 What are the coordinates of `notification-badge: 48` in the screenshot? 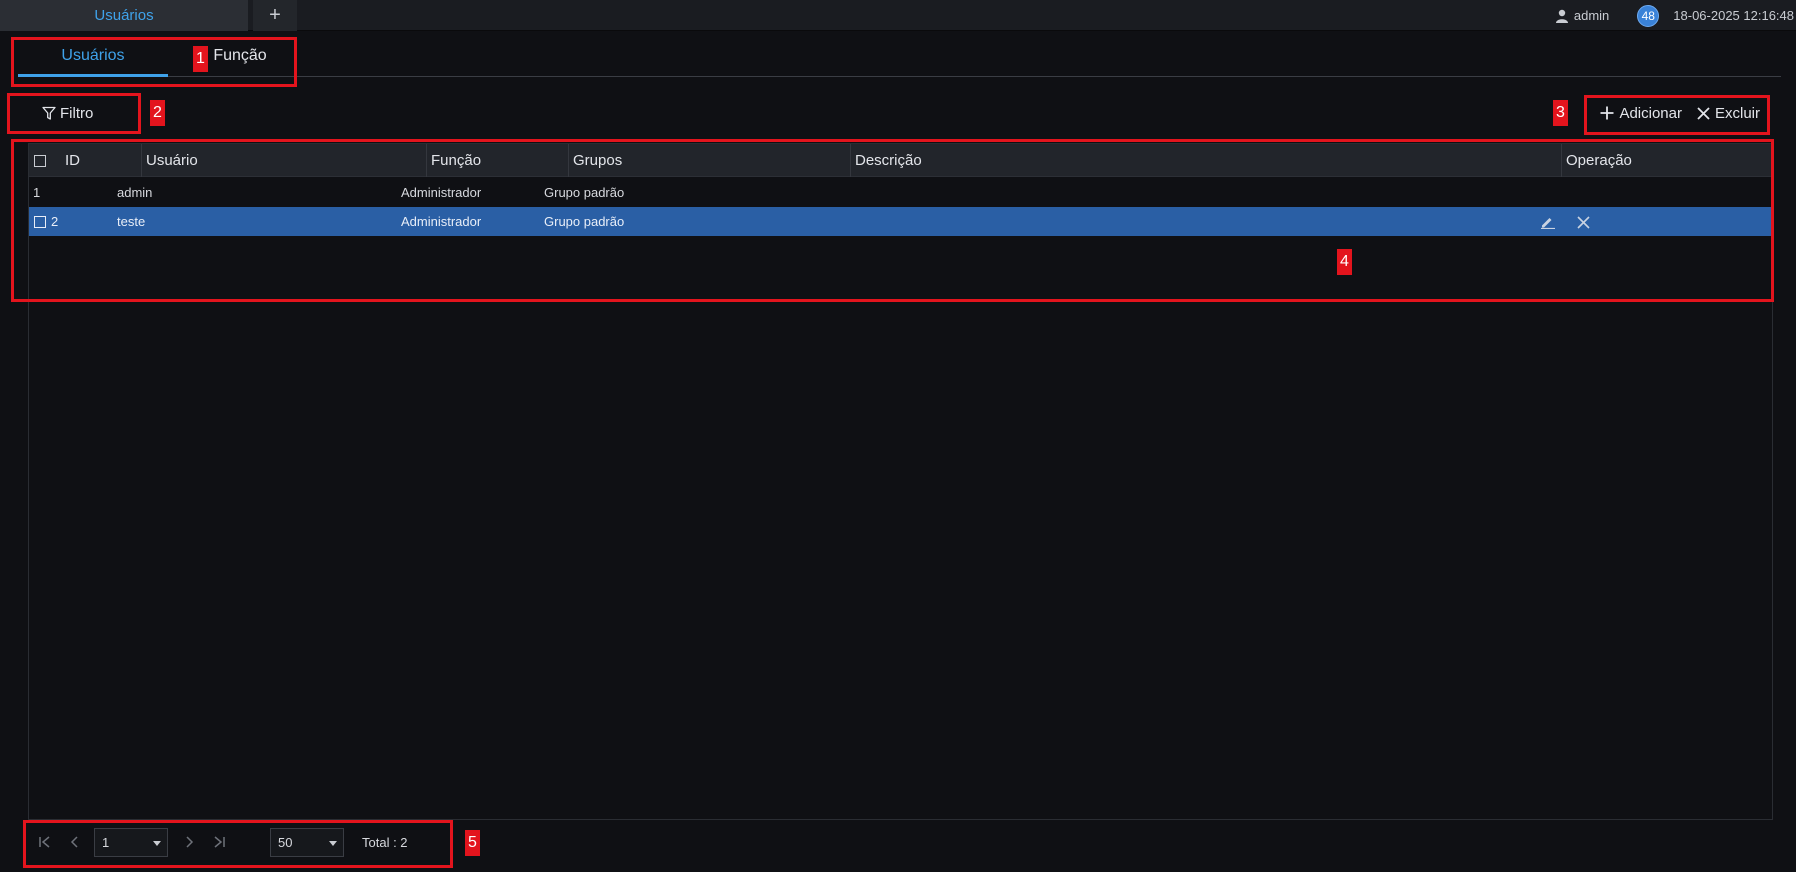 It's located at (1648, 15).